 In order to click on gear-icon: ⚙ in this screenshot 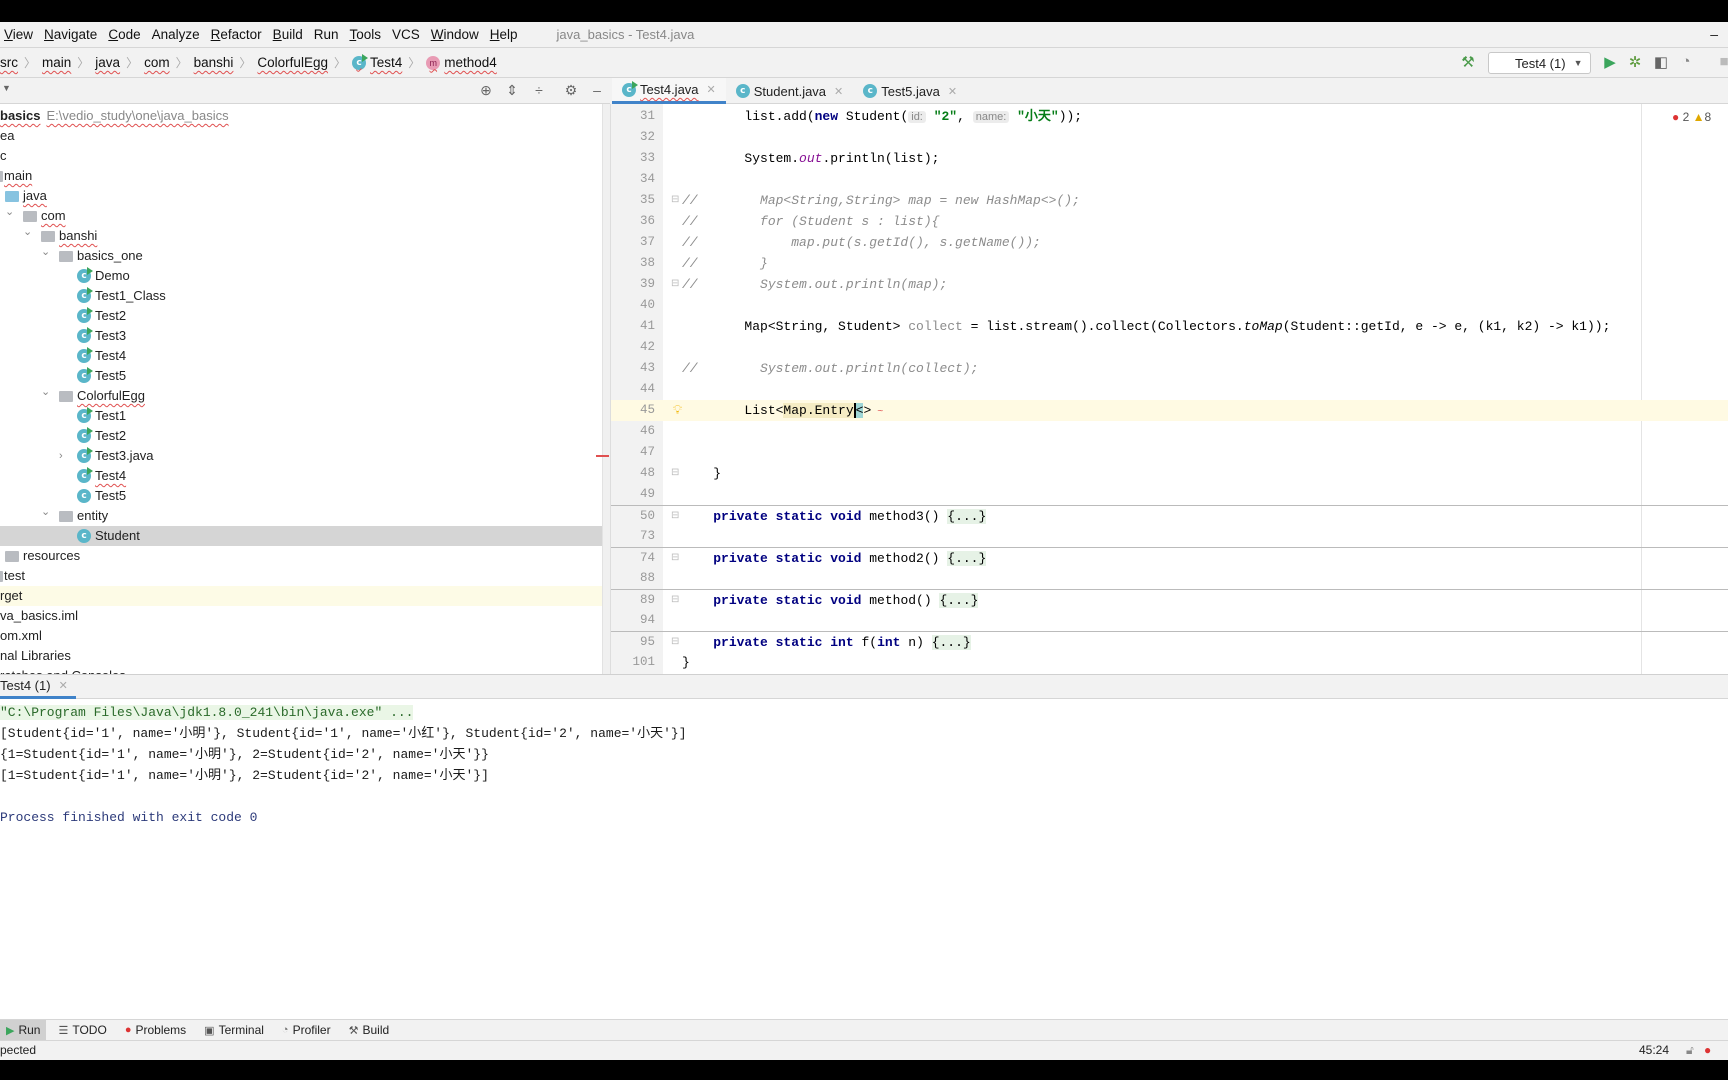, I will do `click(571, 90)`.